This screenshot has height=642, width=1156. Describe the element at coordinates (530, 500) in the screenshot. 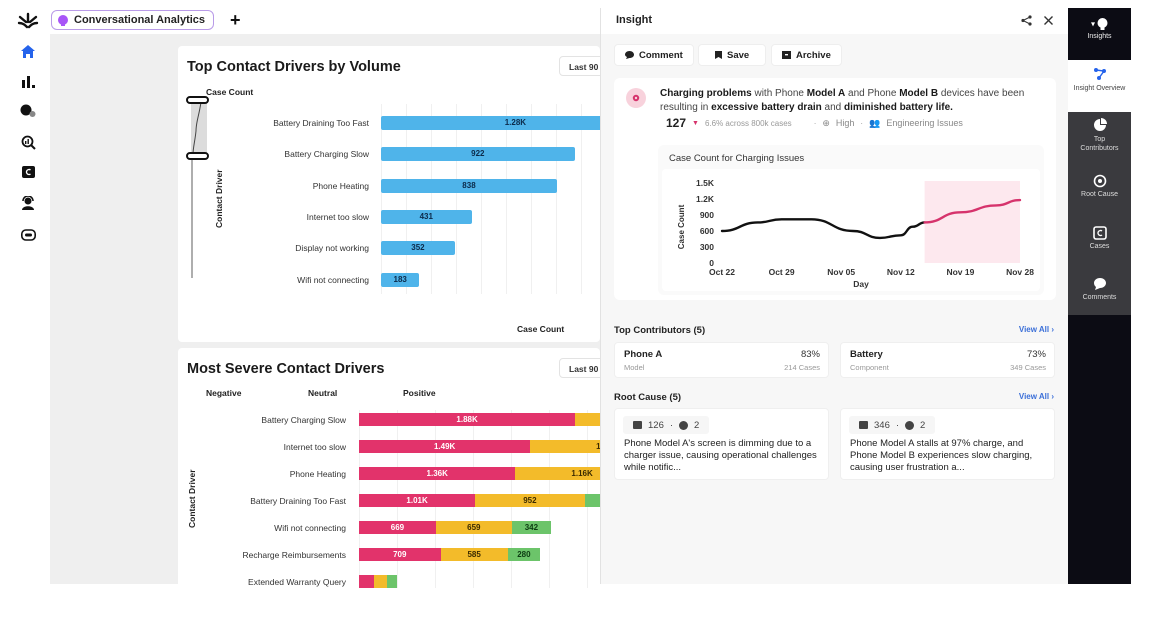

I see `bar-segment-label: 952` at that location.